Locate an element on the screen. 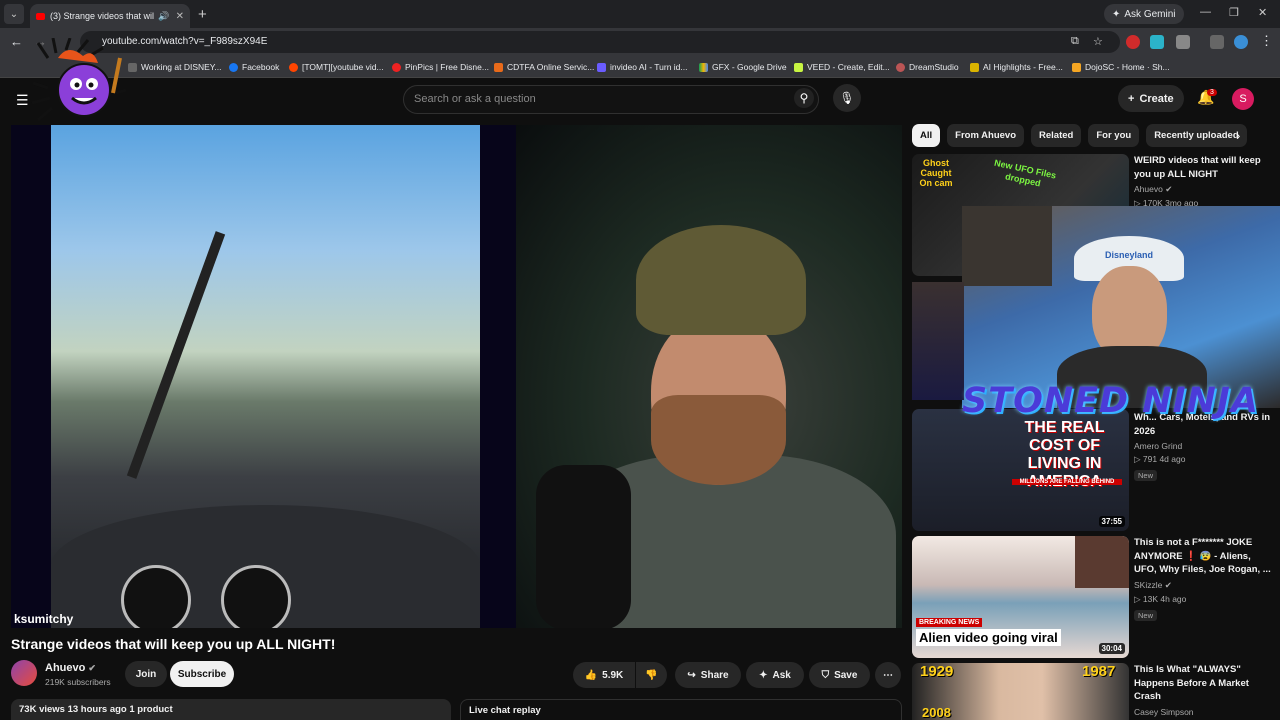  sparkle-icon: ✦ is located at coordinates (763, 675).